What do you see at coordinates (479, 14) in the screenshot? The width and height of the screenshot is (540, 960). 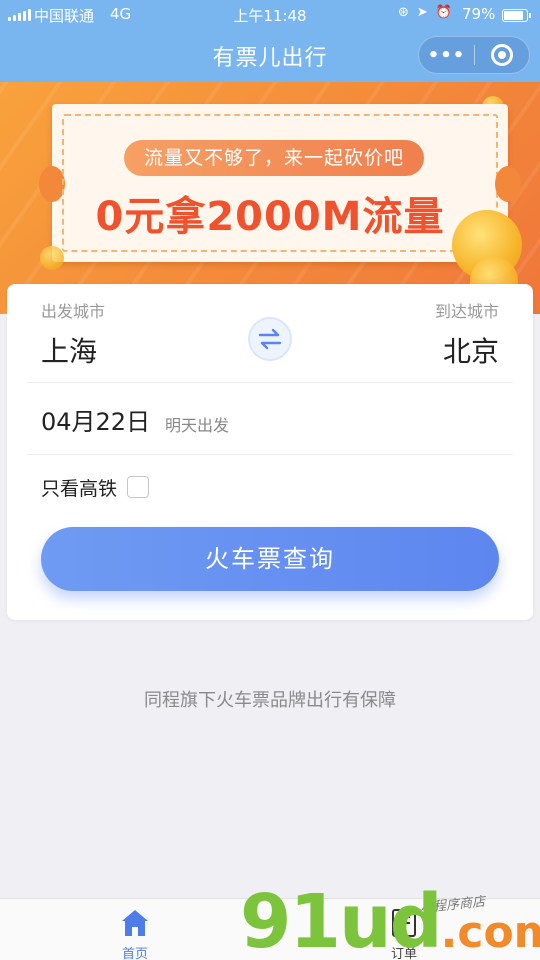 I see `battery-percent: 79%` at bounding box center [479, 14].